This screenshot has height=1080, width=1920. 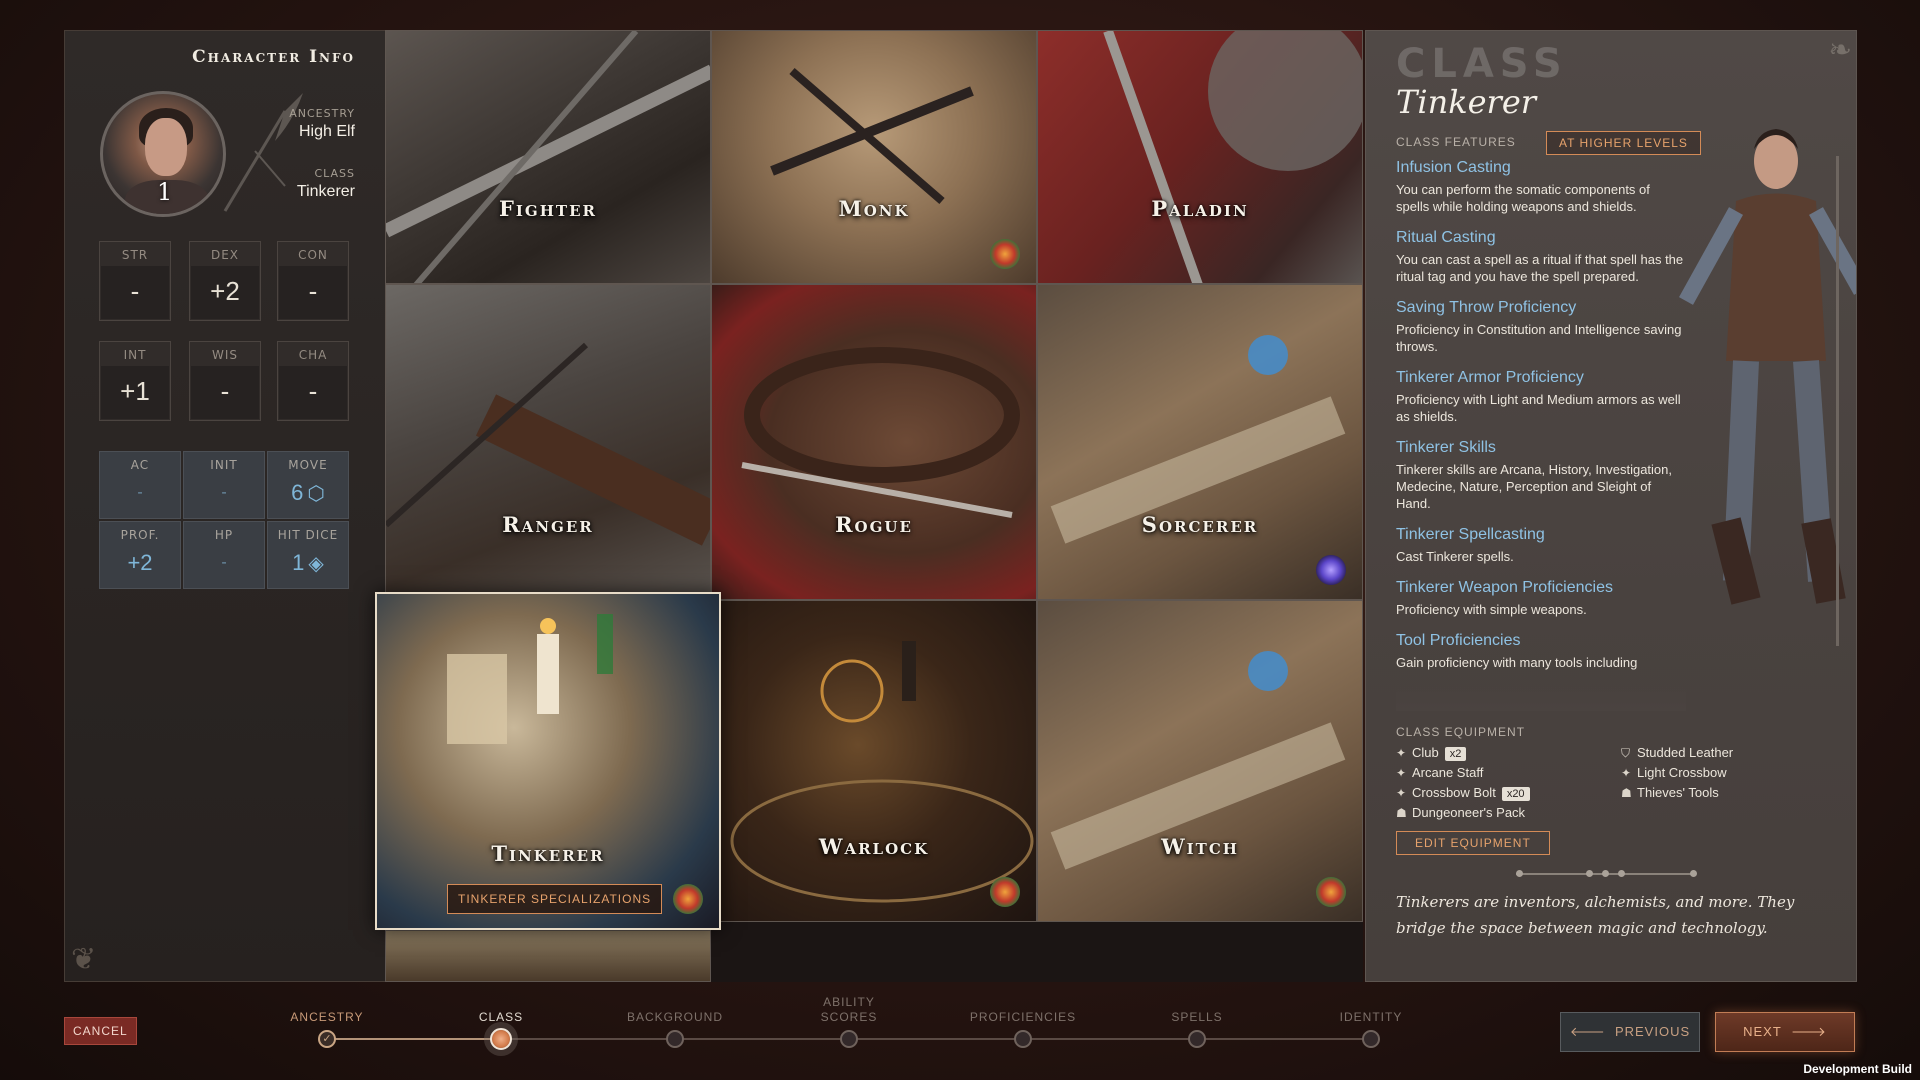 What do you see at coordinates (548, 442) in the screenshot?
I see `class-tile-ranger: Ranger` at bounding box center [548, 442].